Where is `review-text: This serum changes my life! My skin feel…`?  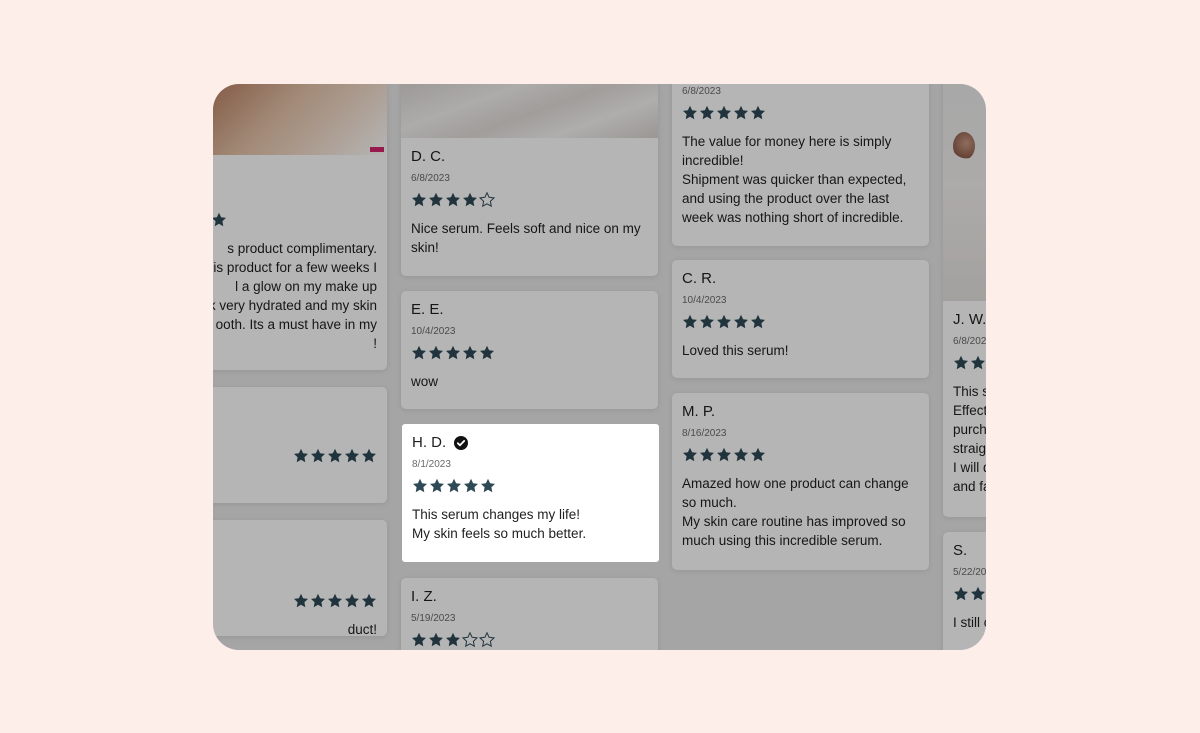 review-text: This serum changes my life! My skin feel… is located at coordinates (499, 524).